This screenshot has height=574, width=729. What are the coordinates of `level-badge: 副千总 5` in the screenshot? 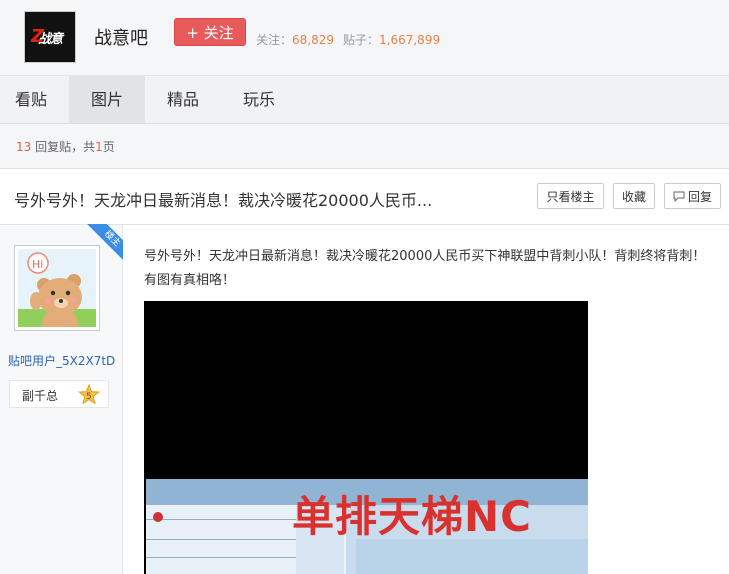 It's located at (59, 394).